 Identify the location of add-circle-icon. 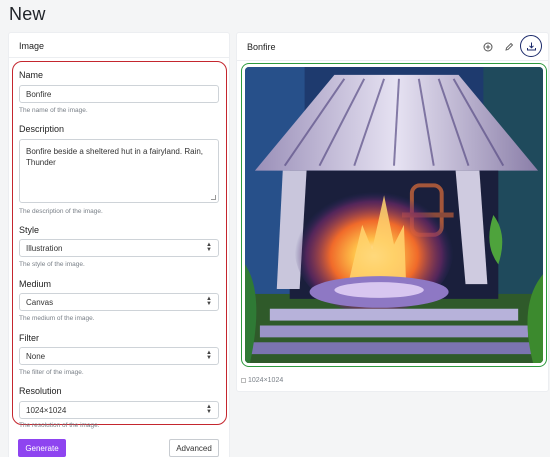
(488, 47).